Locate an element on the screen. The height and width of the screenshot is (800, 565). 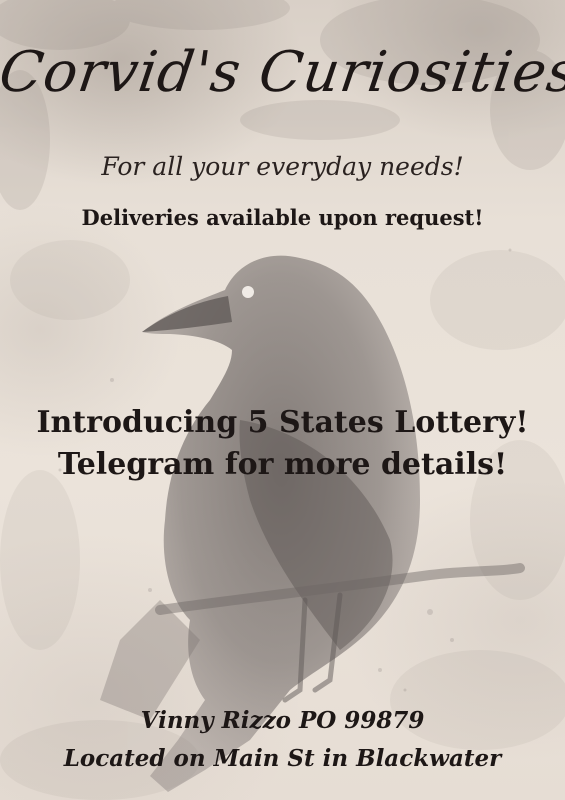
crow-eye is located at coordinates (248, 292).